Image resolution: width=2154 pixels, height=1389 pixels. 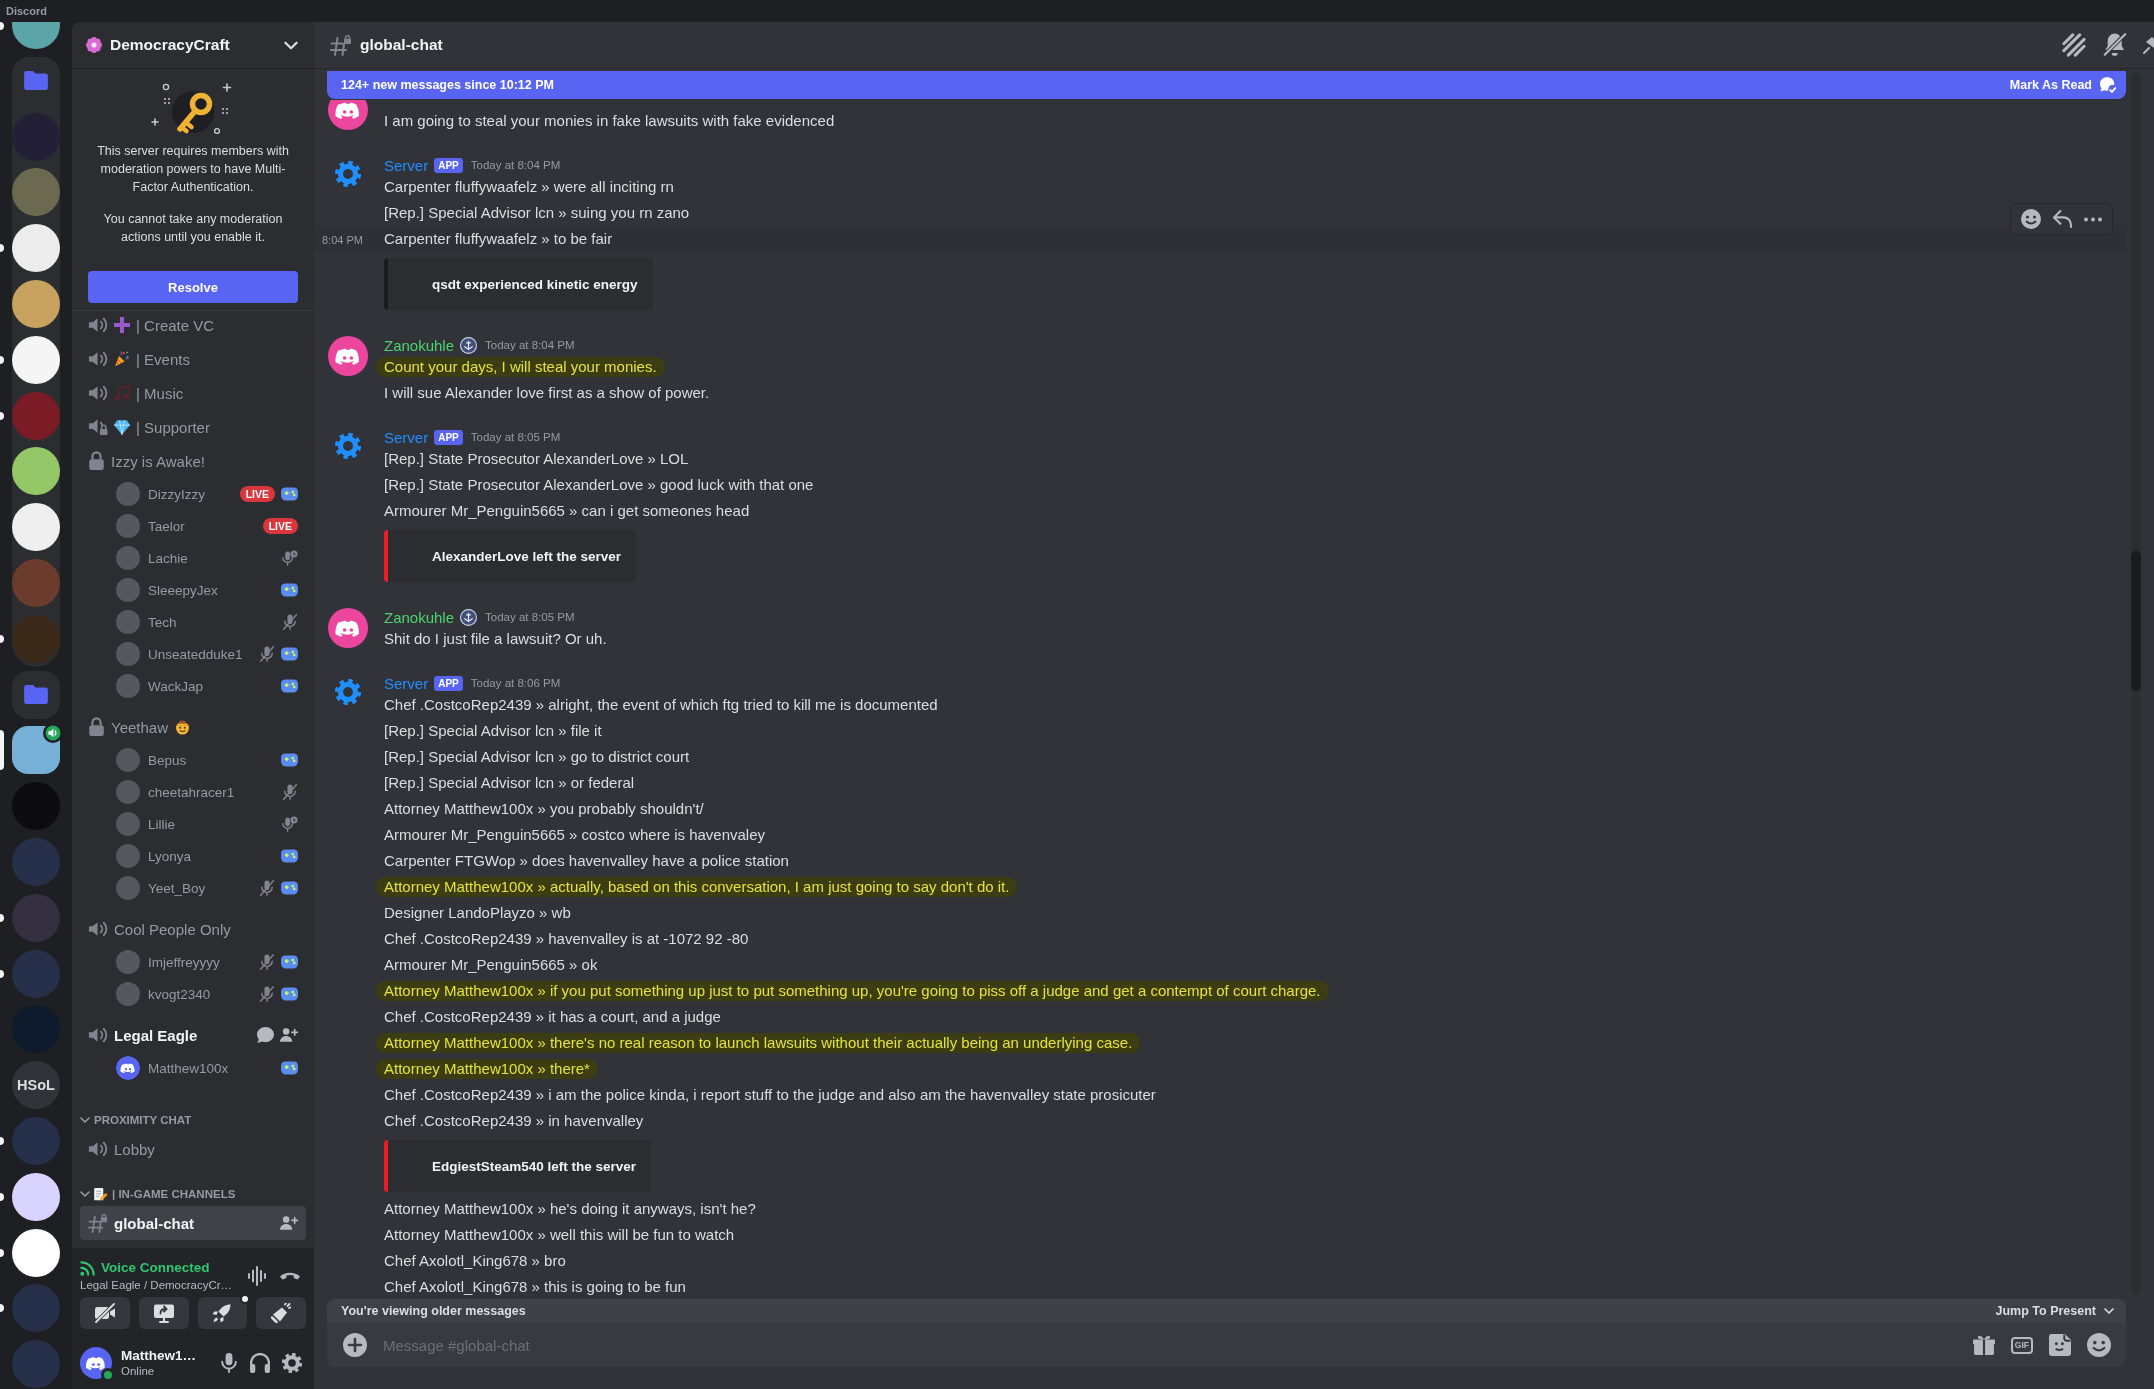 I want to click on text-channel: global-chat, so click(x=193, y=1223).